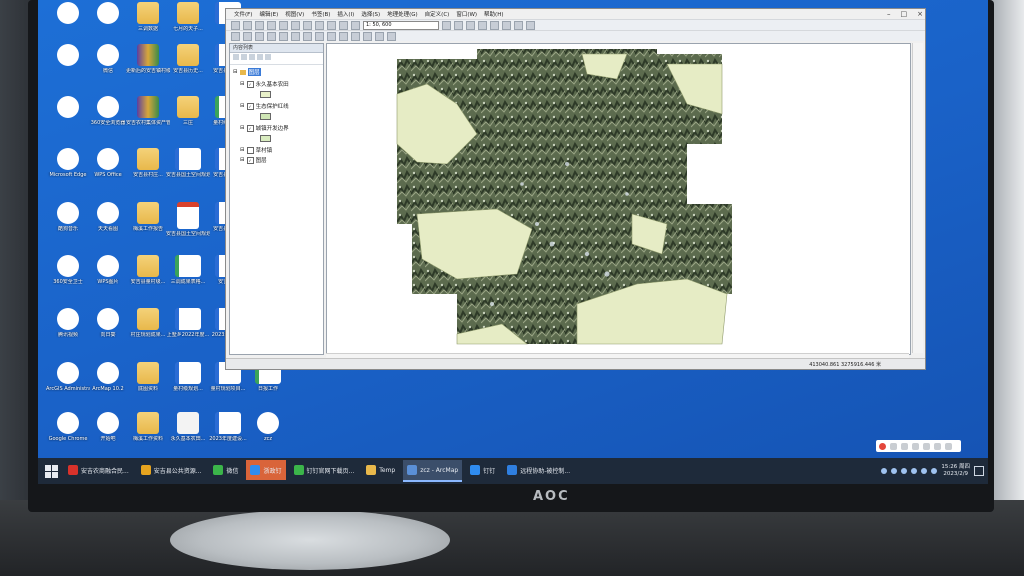 This screenshot has height=576, width=1024. I want to click on tray-wechat-icon, so click(914, 471).